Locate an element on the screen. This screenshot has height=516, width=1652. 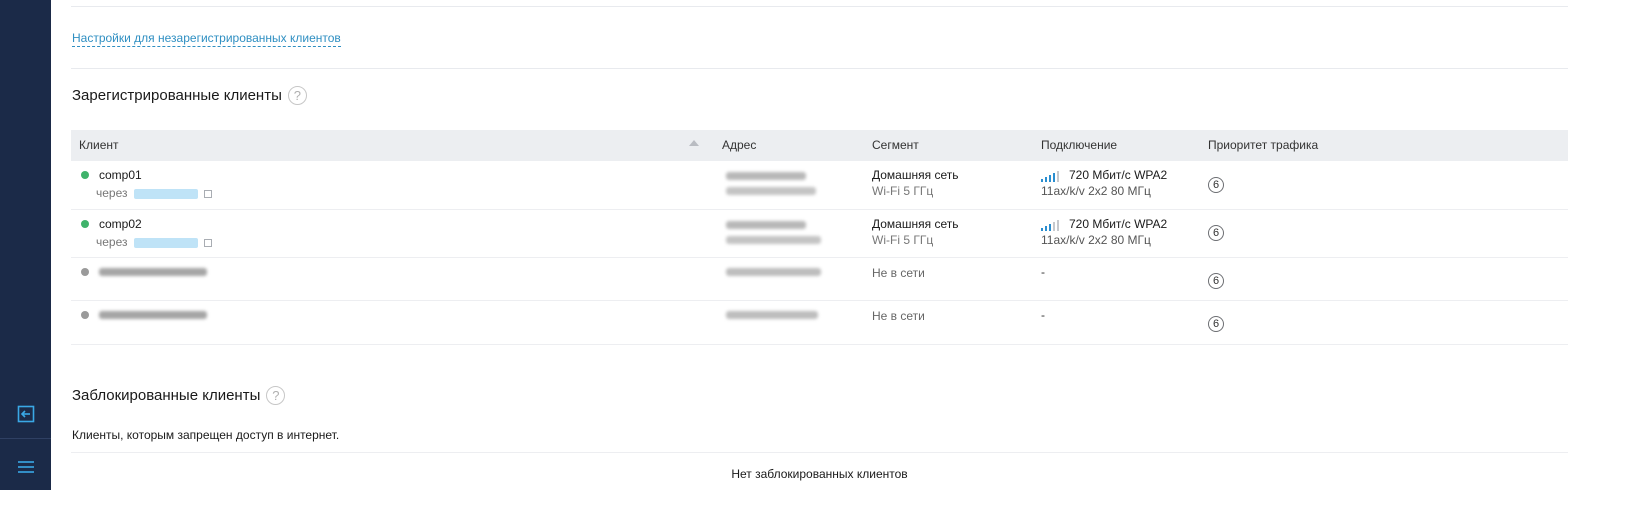
row-divider is located at coordinates (819, 344).